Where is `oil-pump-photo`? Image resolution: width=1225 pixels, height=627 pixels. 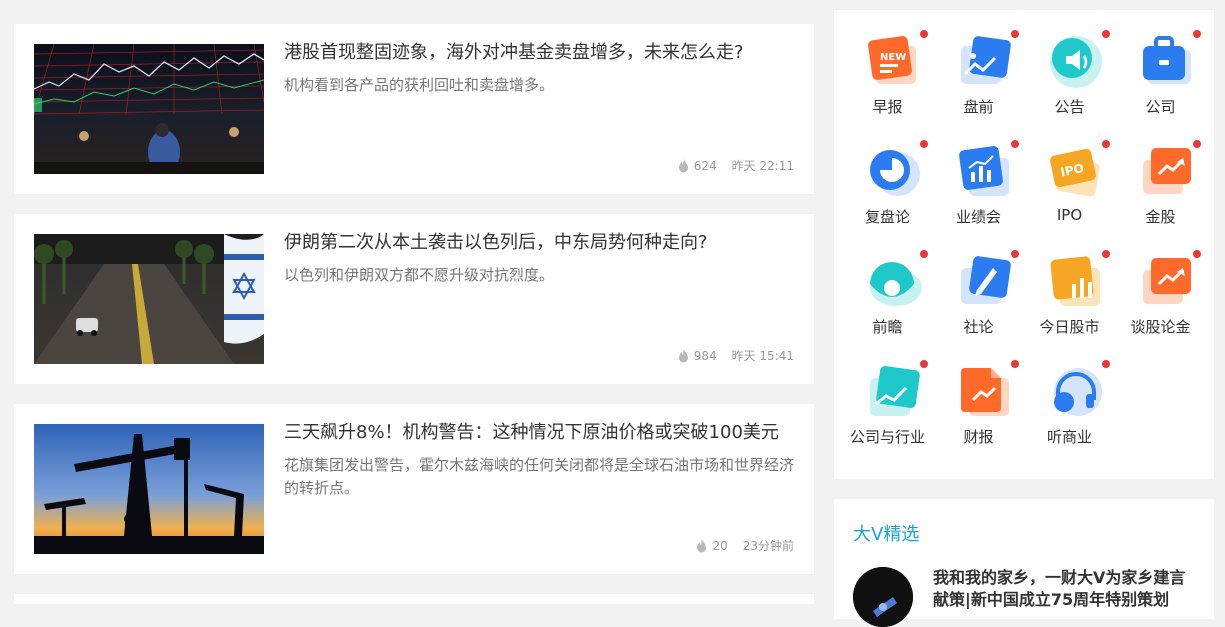
oil-pump-photo is located at coordinates (149, 489).